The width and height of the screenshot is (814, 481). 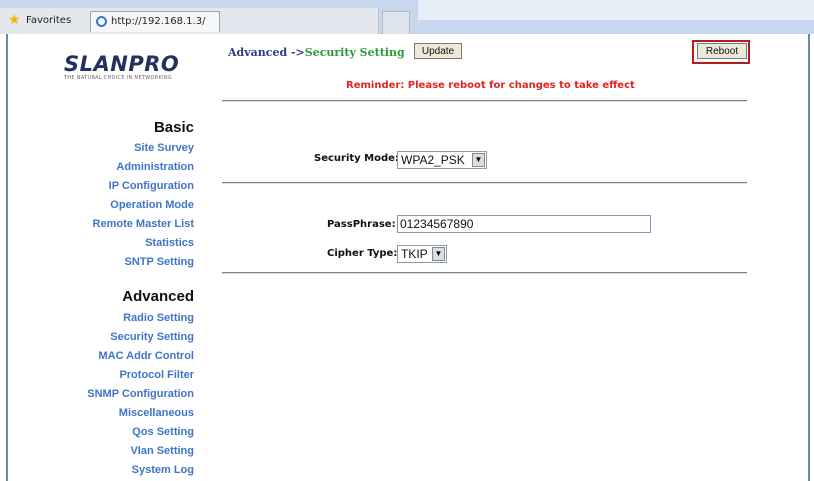 I want to click on nav-item-vlan-setting: Vlan Setting, so click(x=162, y=451).